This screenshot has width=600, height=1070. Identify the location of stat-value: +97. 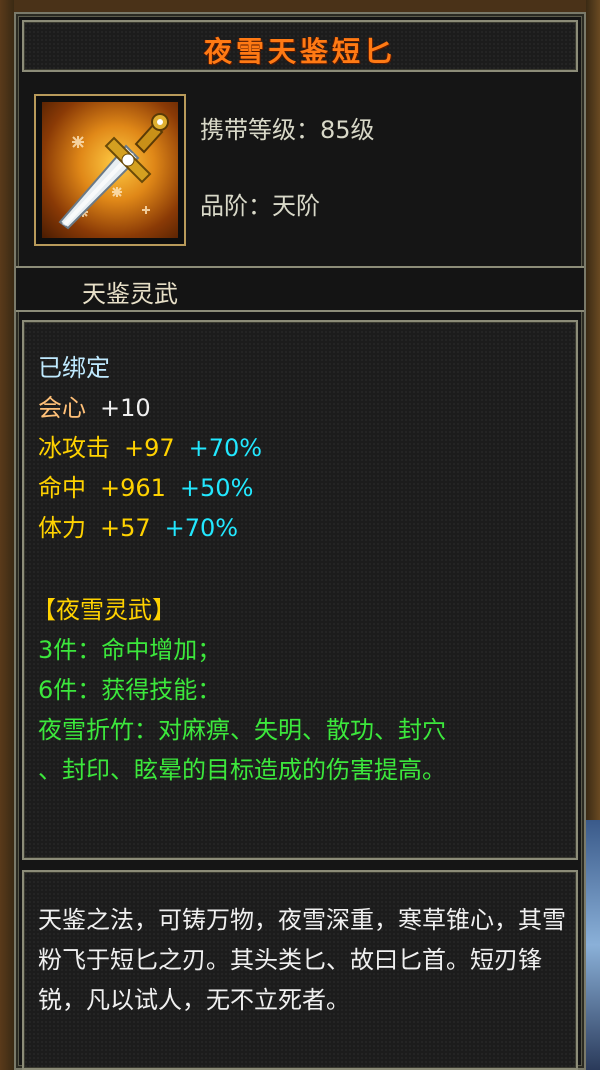
(149, 448).